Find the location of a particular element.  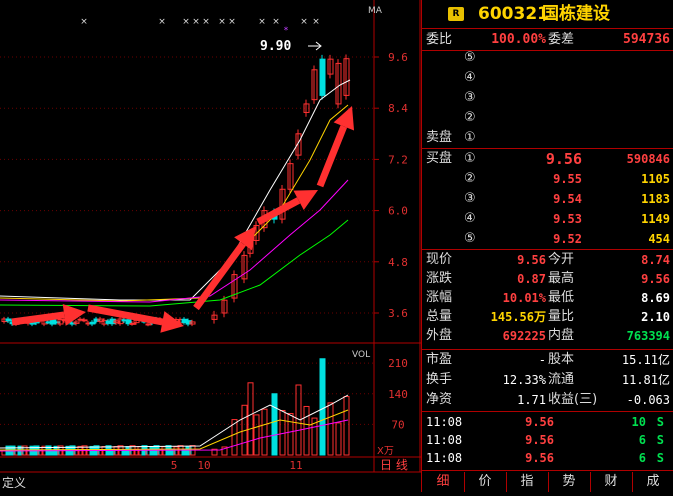

buy-level-row: ② 9.55 1105 is located at coordinates (547, 179).